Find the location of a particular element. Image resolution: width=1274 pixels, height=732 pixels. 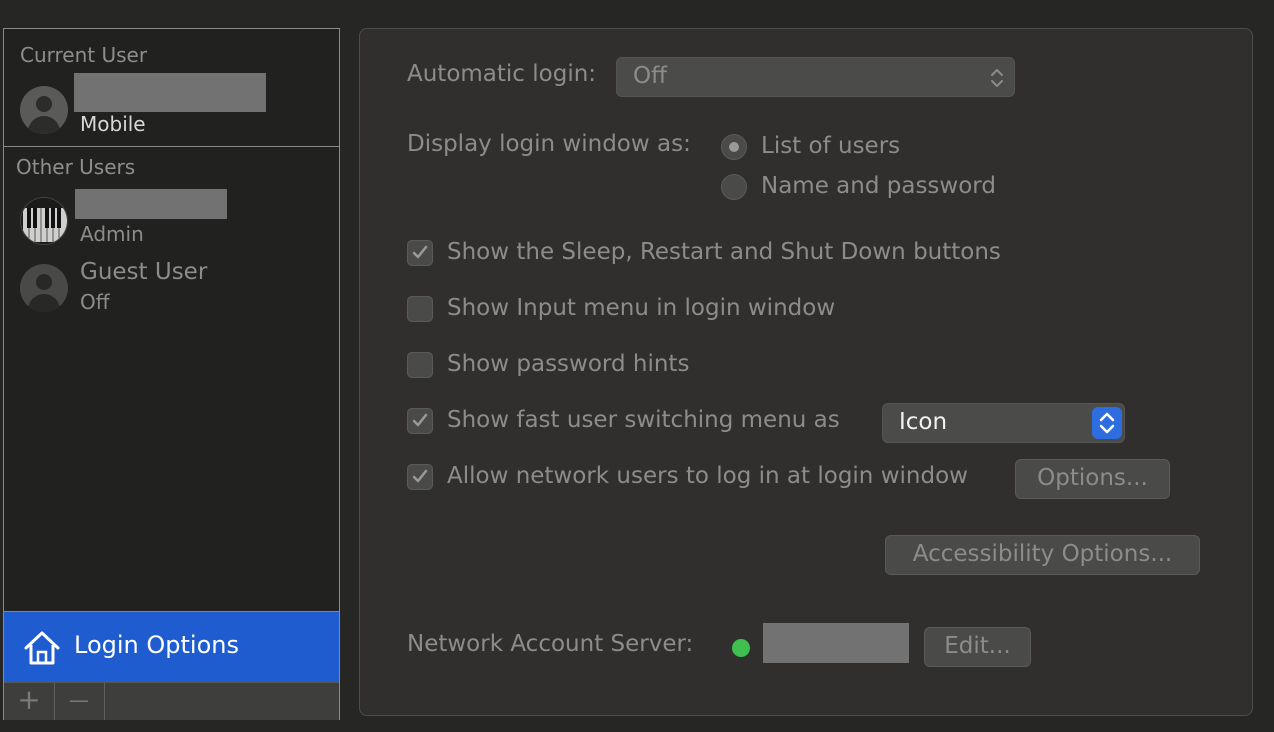

automatic-login-popup: Off is located at coordinates (815, 77).